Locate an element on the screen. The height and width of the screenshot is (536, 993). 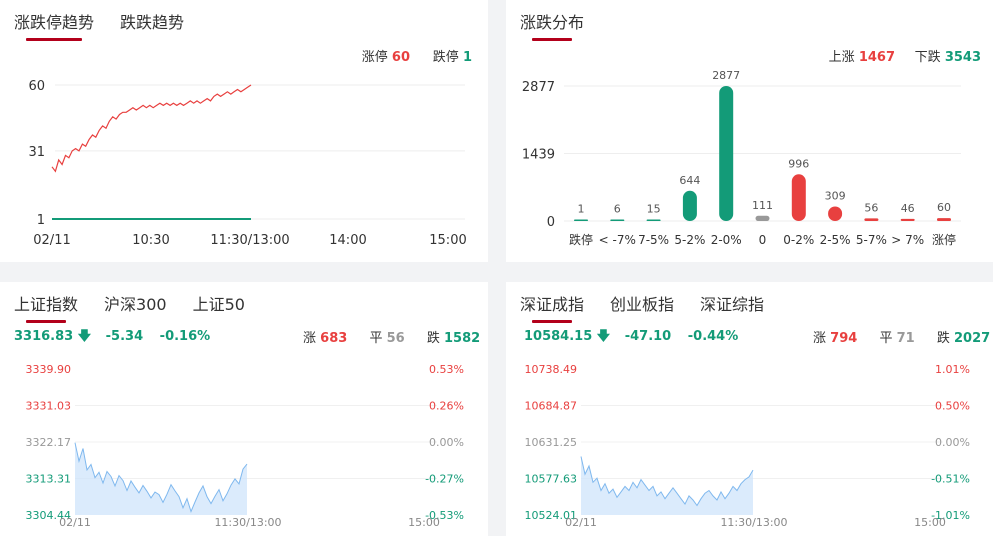
sz-breadth-stats: 涨 794 平 71 跌 2027 is located at coordinates (901, 336).